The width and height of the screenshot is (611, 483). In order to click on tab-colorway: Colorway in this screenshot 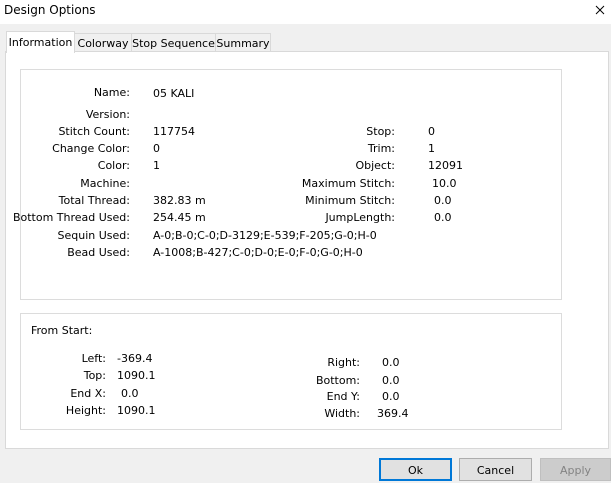, I will do `click(103, 43)`.